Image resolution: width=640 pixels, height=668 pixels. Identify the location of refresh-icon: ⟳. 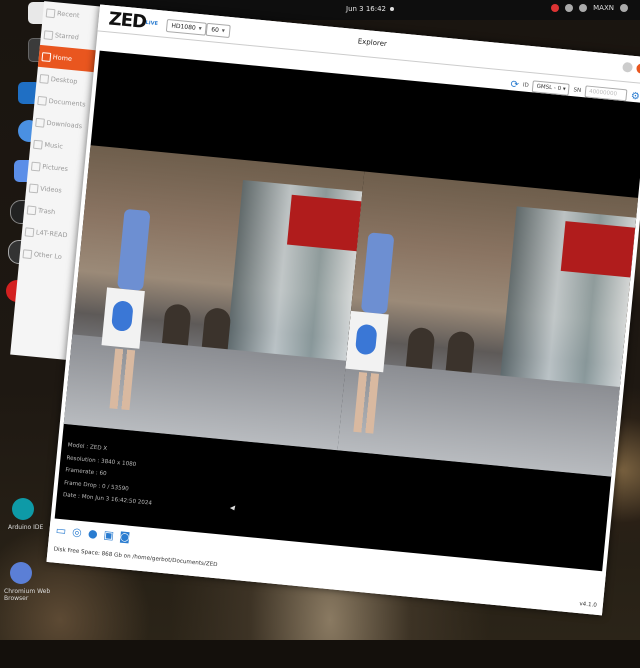
(514, 85).